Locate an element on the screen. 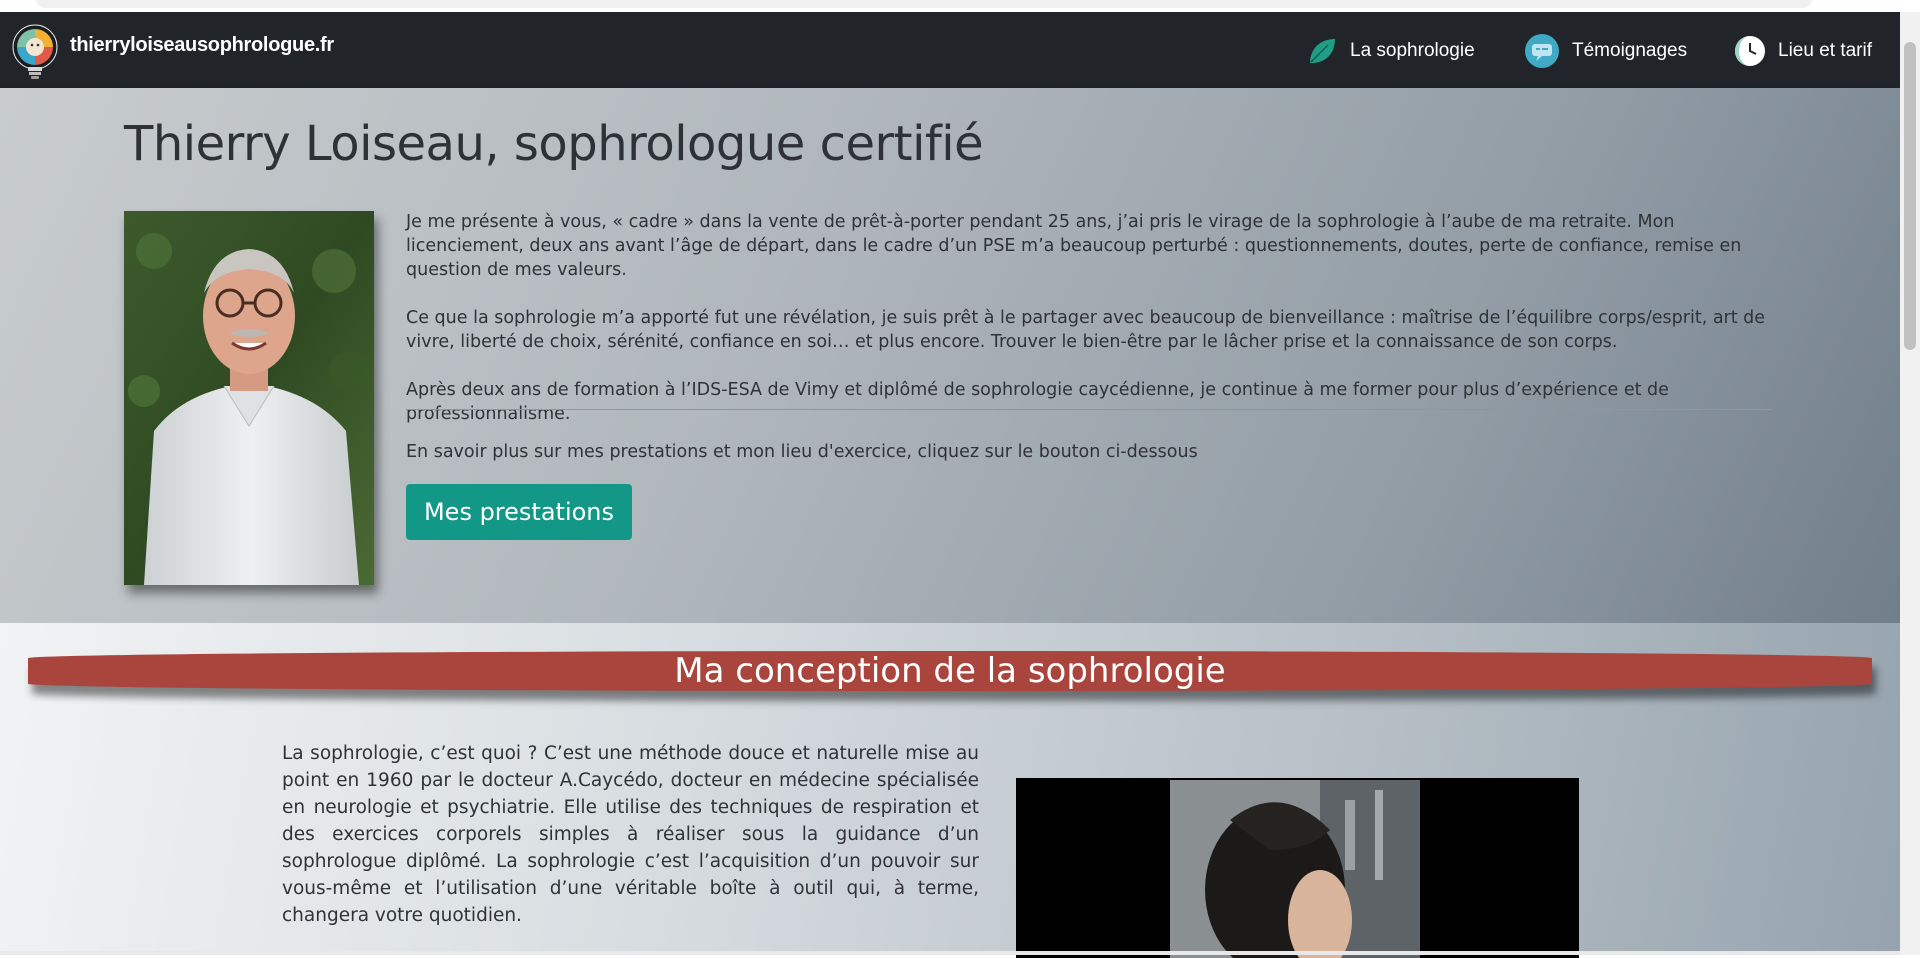  video-thumbnail is located at coordinates (1295, 869).